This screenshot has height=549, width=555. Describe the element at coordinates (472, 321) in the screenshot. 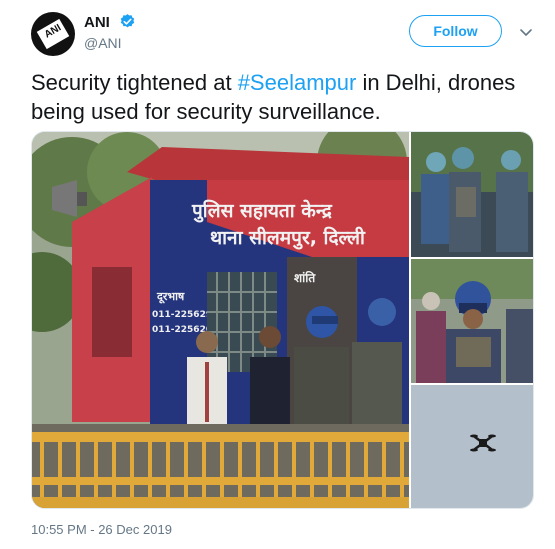

I see `photo-police-closeup` at that location.